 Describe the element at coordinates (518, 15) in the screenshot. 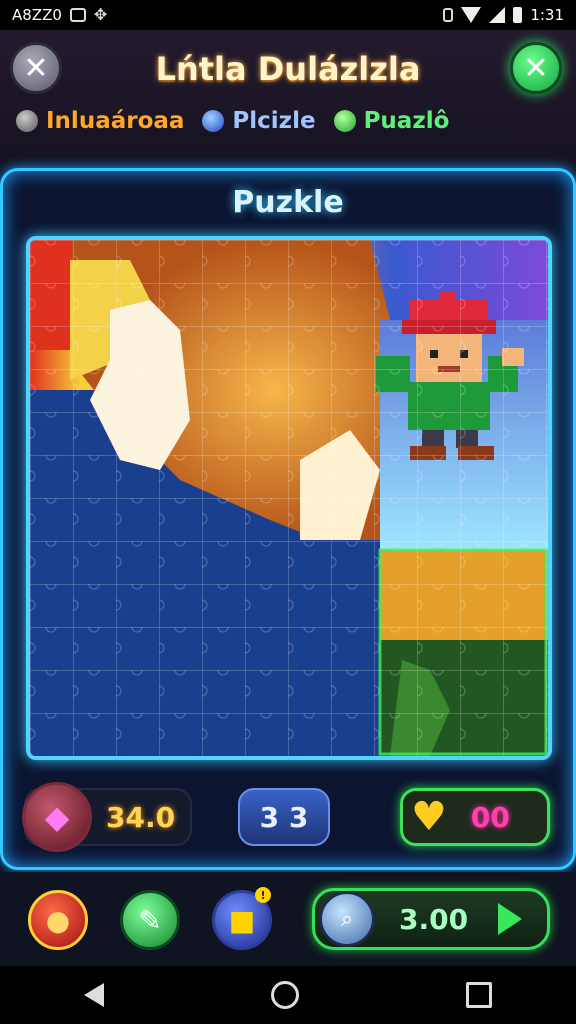

I see `battery-icon` at that location.